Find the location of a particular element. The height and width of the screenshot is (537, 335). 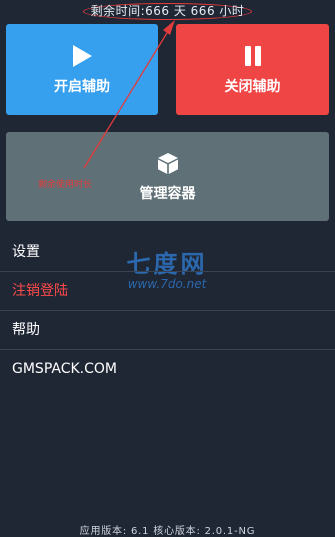

menu-item-help: 帮助 is located at coordinates (167, 330).